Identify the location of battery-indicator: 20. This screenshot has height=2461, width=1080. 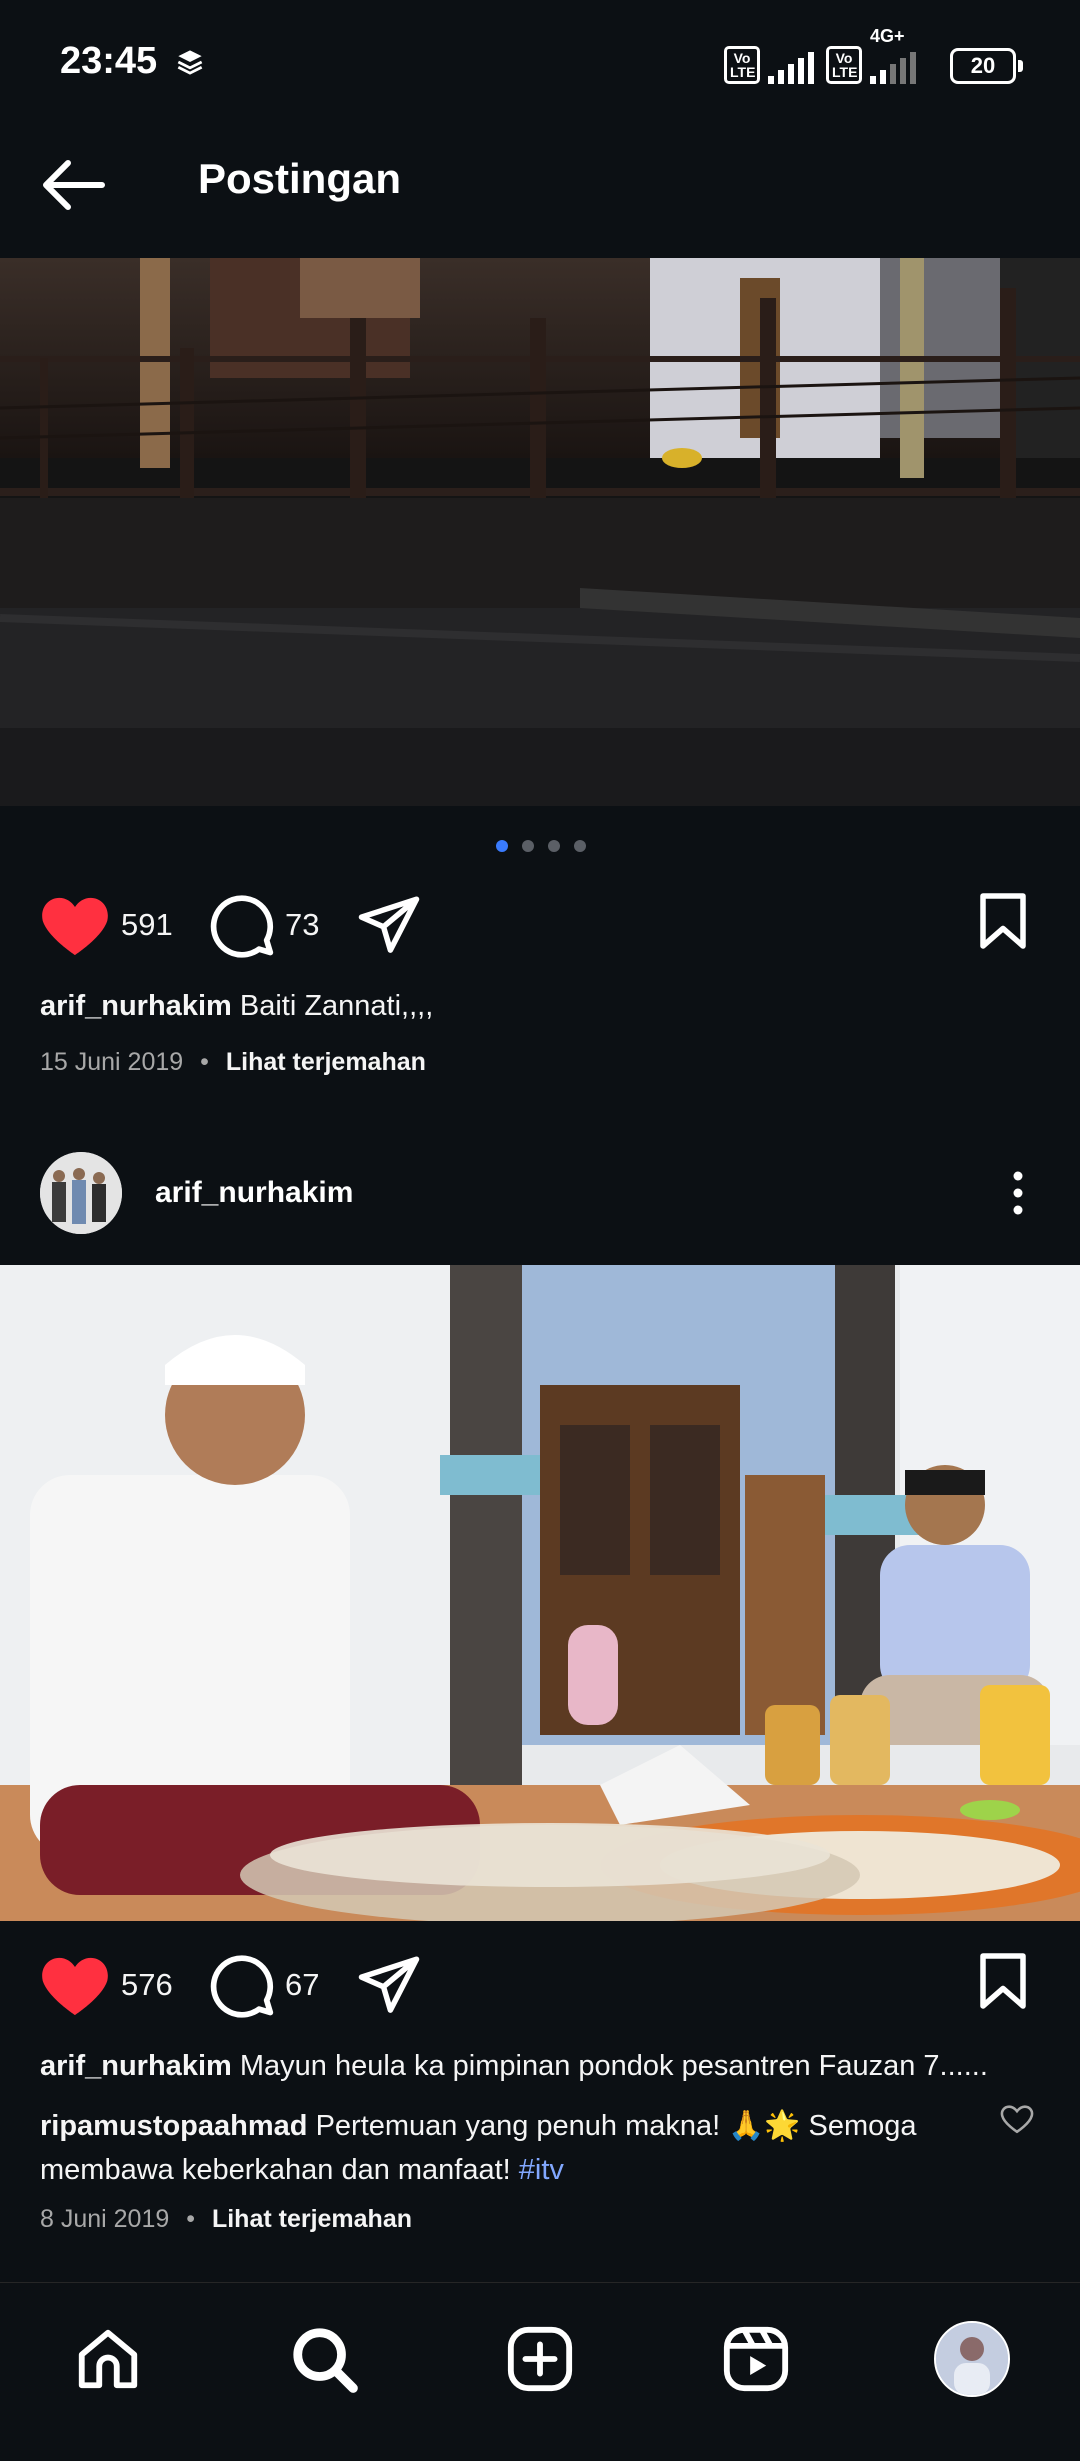
(986, 66).